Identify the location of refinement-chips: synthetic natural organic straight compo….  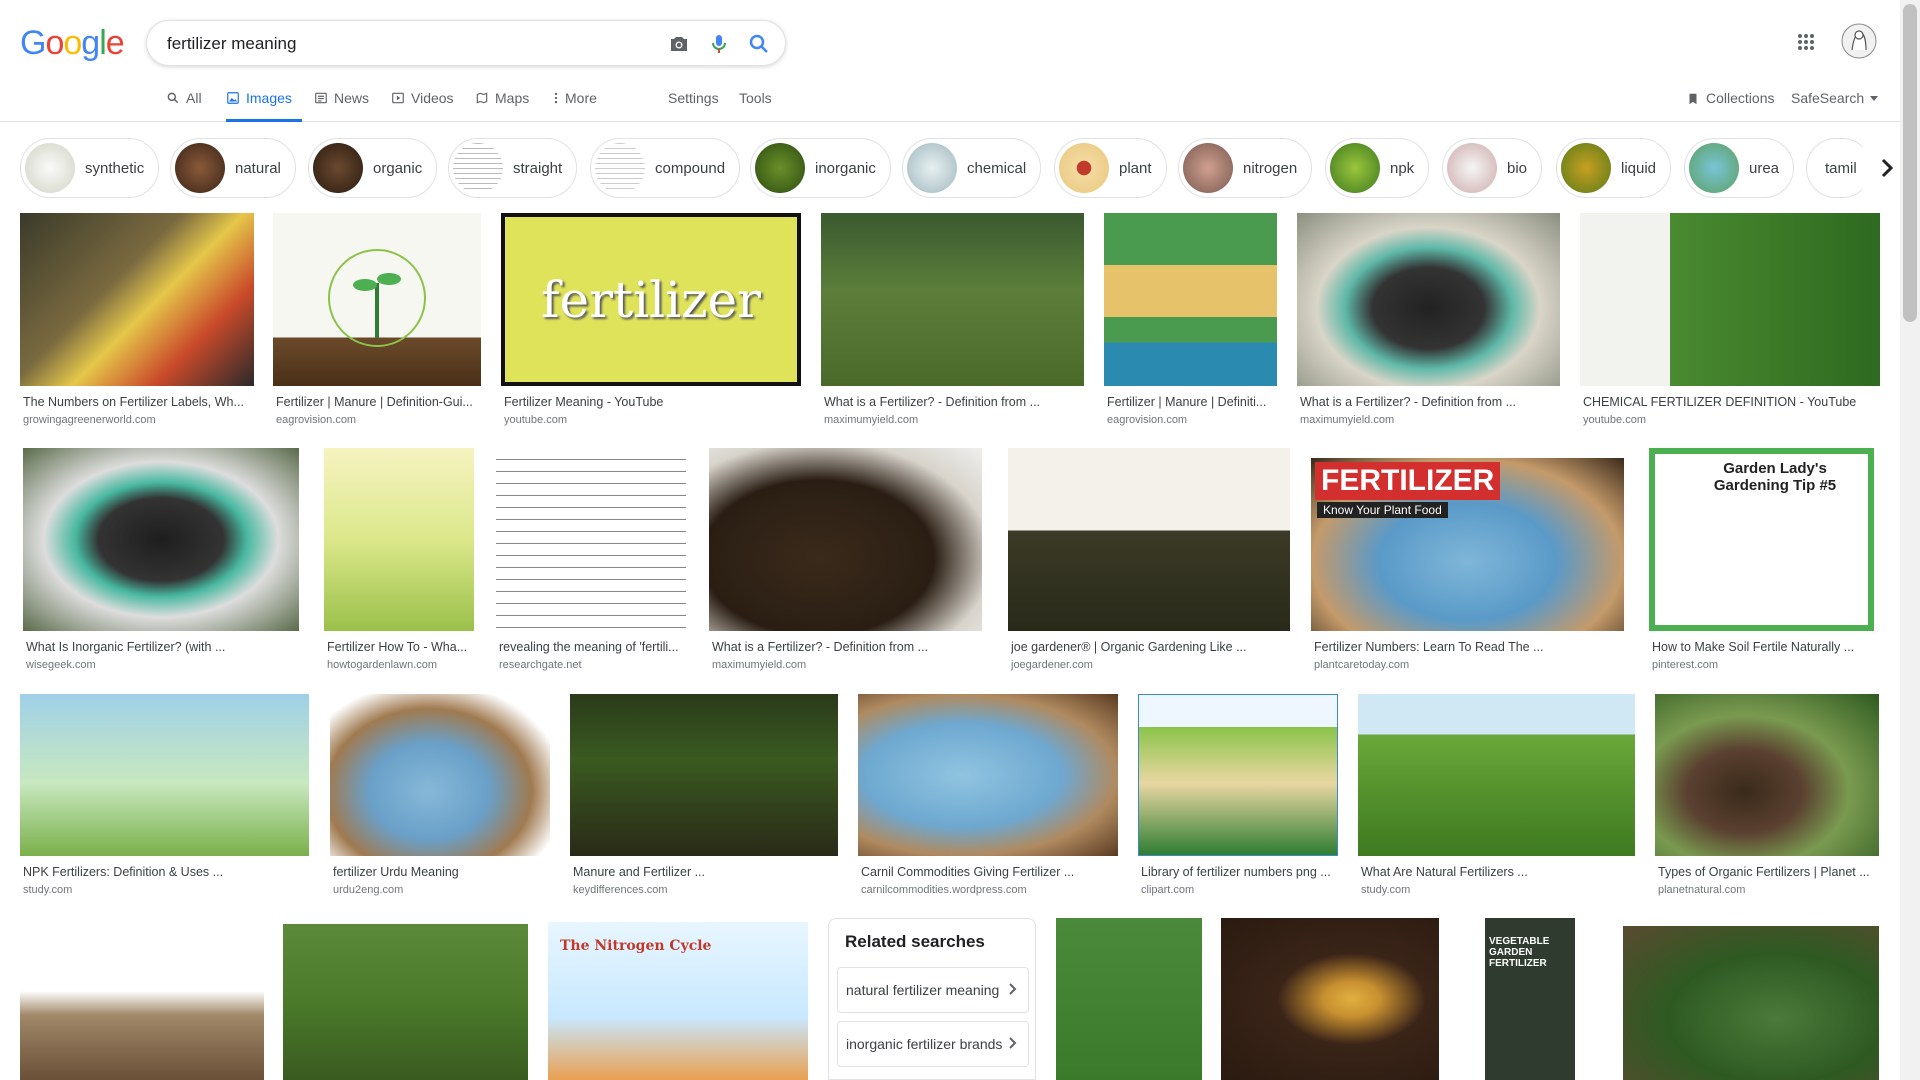
(950, 168).